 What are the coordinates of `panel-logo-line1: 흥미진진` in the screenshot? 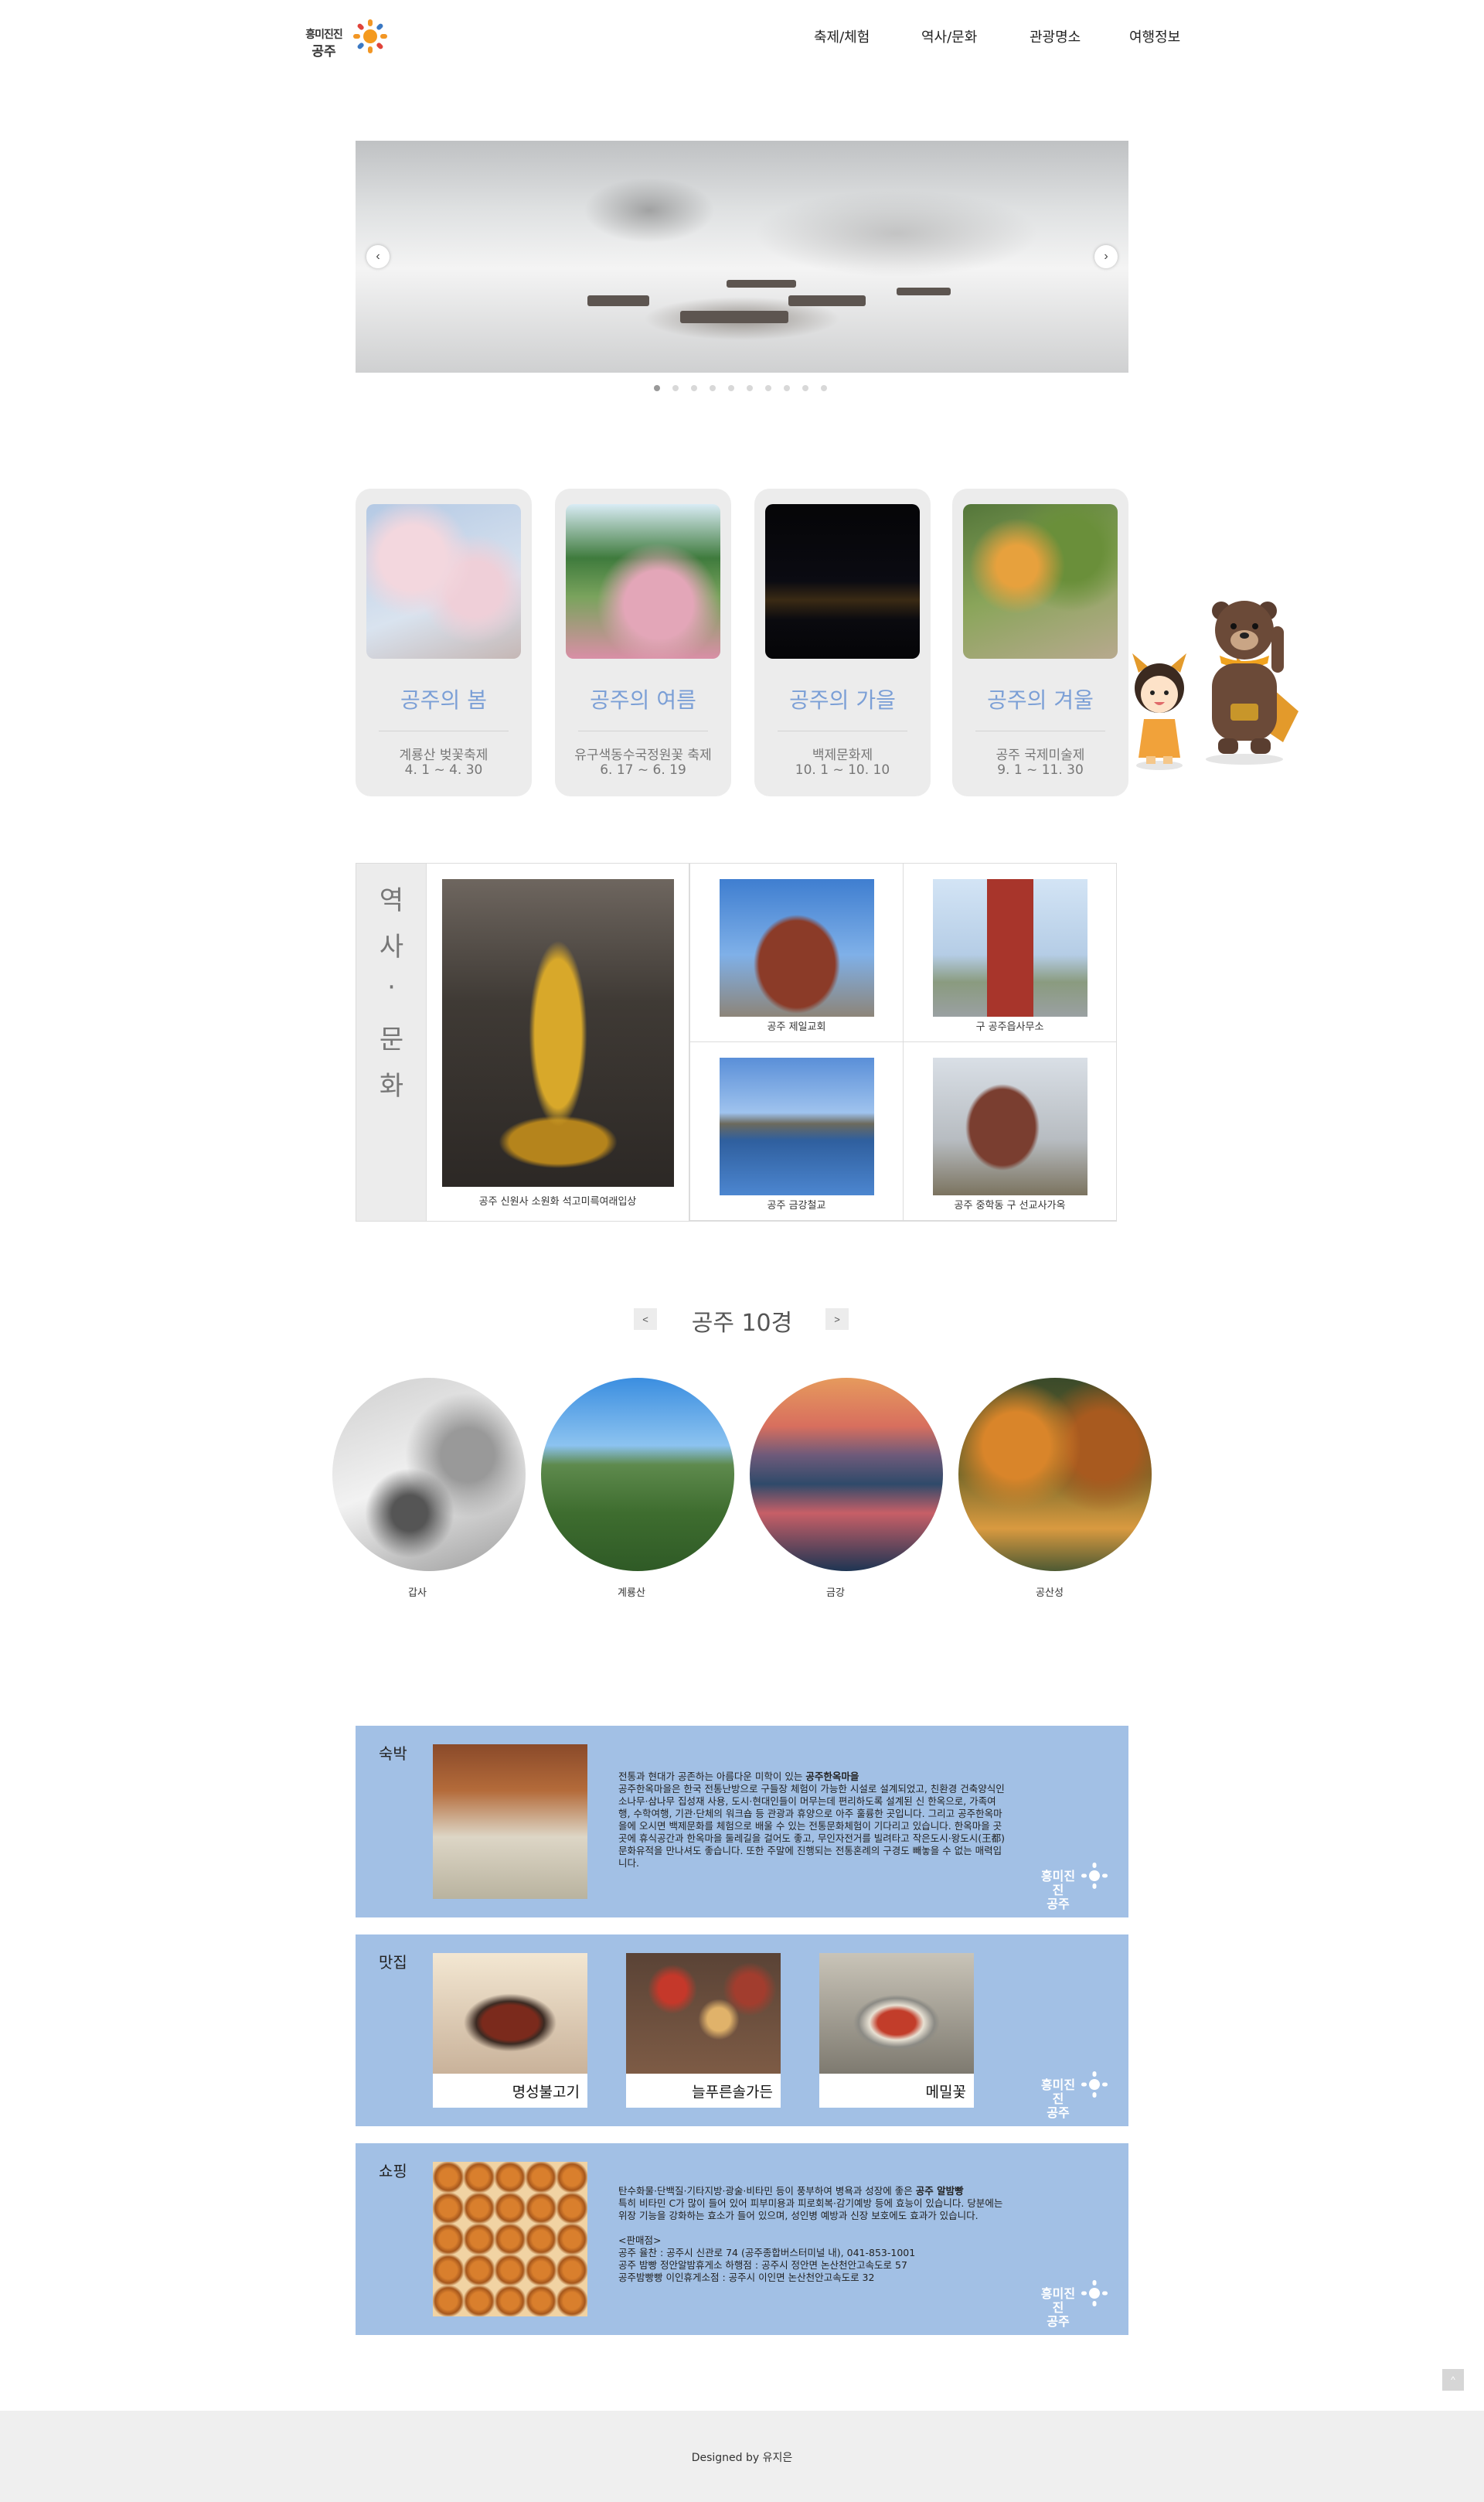 It's located at (1058, 2300).